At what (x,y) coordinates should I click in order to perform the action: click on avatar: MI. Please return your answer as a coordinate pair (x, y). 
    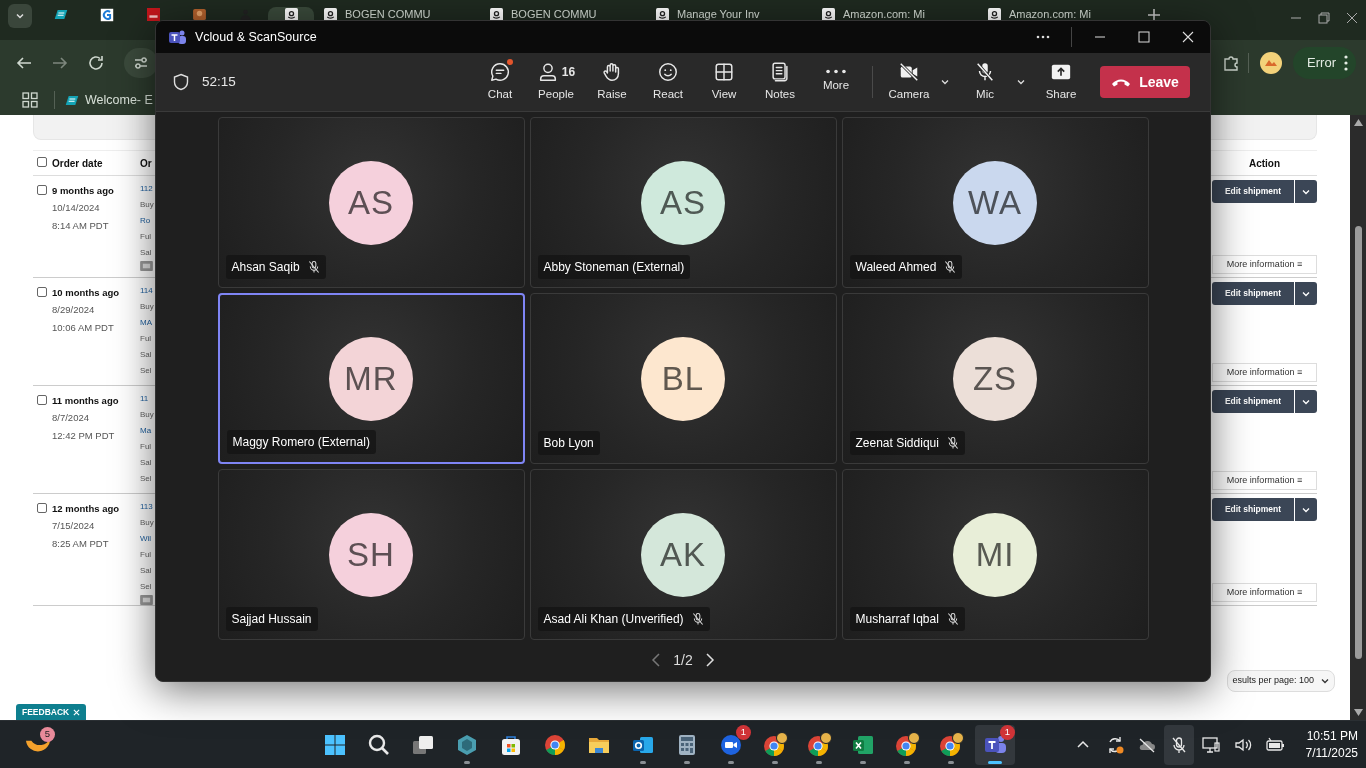
    Looking at the image, I should click on (995, 555).